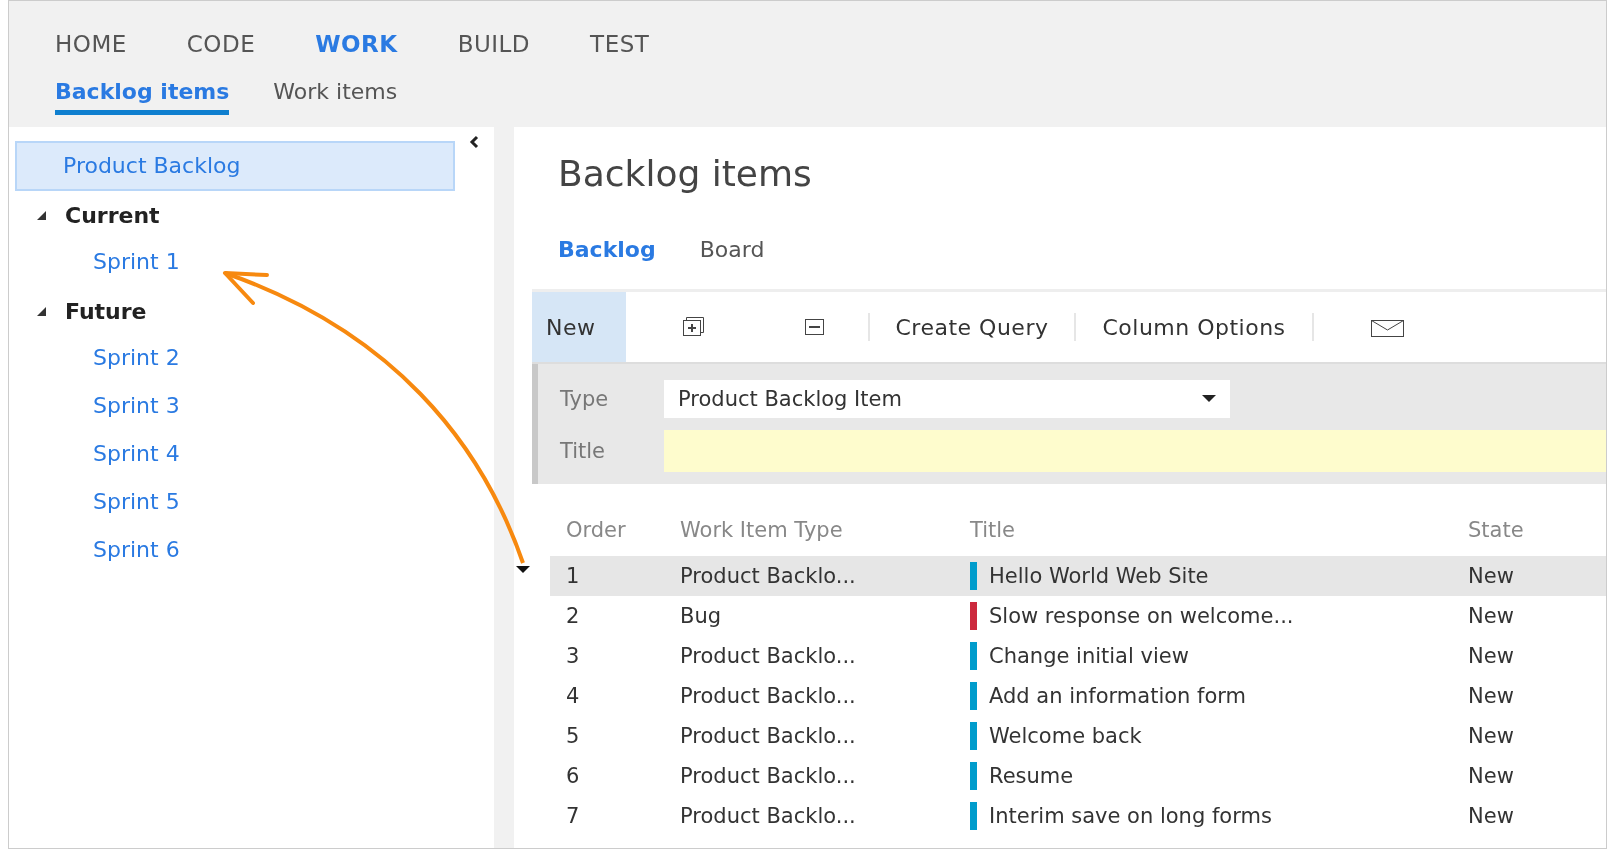 The image size is (1607, 849). What do you see at coordinates (235, 263) in the screenshot?
I see `sidebar-item: Sprint 1` at bounding box center [235, 263].